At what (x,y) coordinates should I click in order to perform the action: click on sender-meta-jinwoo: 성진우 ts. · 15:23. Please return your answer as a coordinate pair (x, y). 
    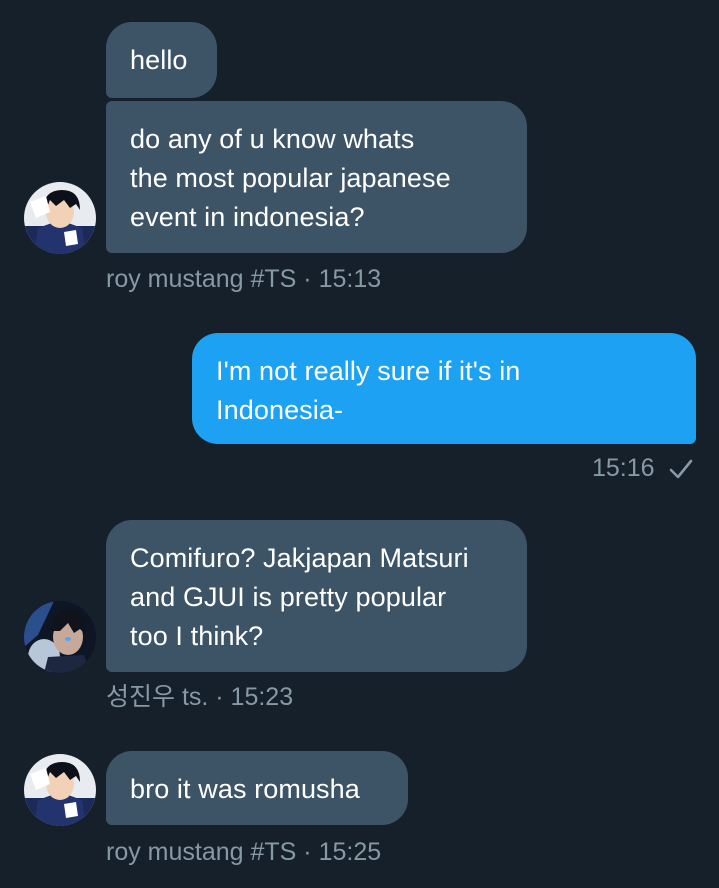
    Looking at the image, I should click on (200, 697).